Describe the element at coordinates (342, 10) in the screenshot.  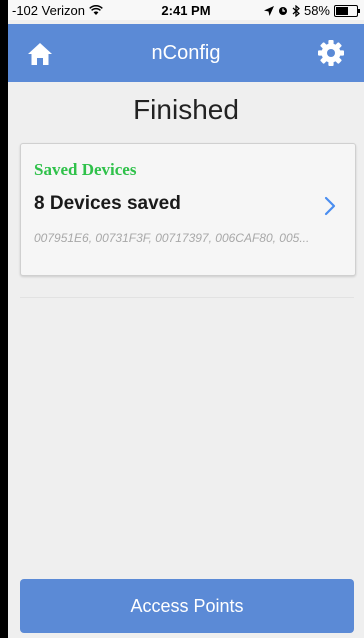
I see `battery-level-fill` at that location.